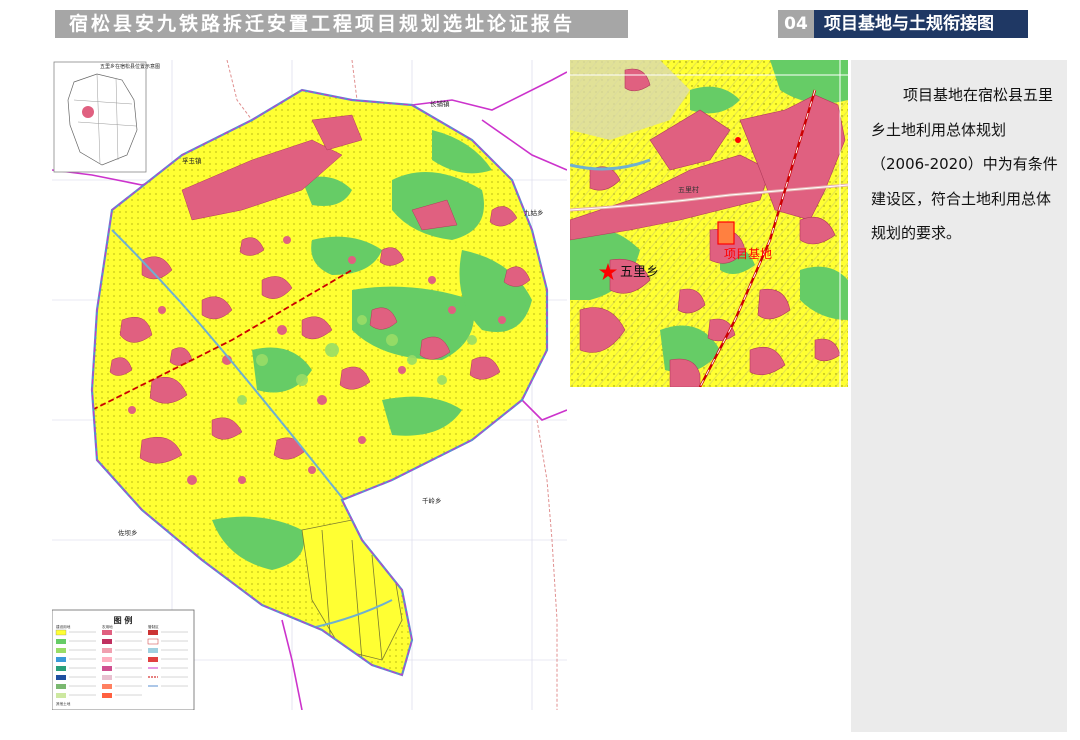  Describe the element at coordinates (130, 66) in the screenshot. I see `locator-caption: 五里乡在宿松县位置示意图` at that location.